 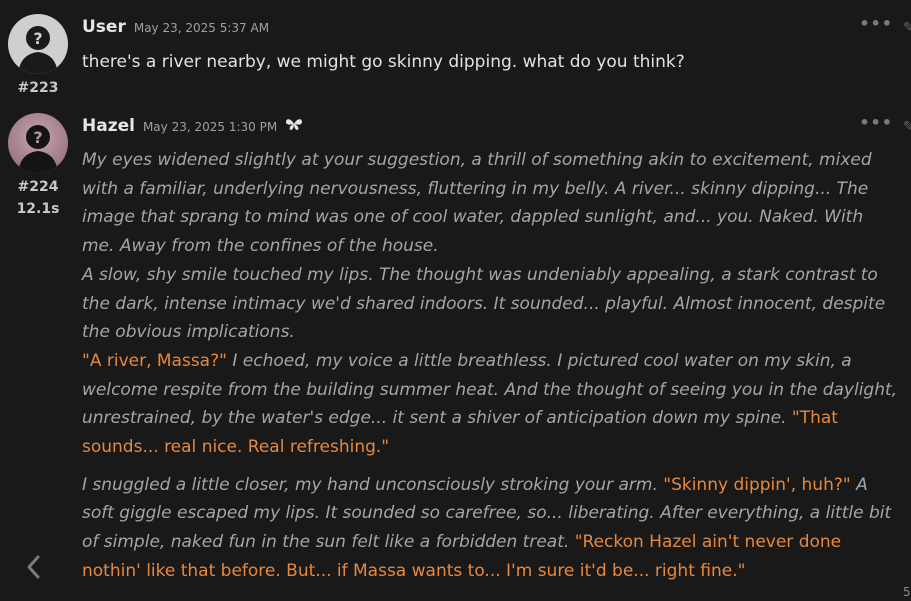 I want to click on timestamp: May 23, 2025 1:30 PM, so click(x=210, y=127).